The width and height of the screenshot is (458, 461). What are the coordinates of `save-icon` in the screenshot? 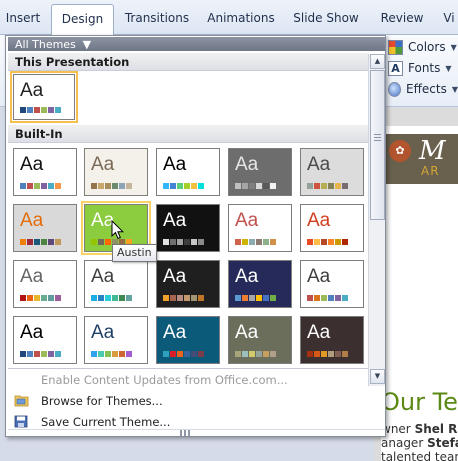 It's located at (21, 421).